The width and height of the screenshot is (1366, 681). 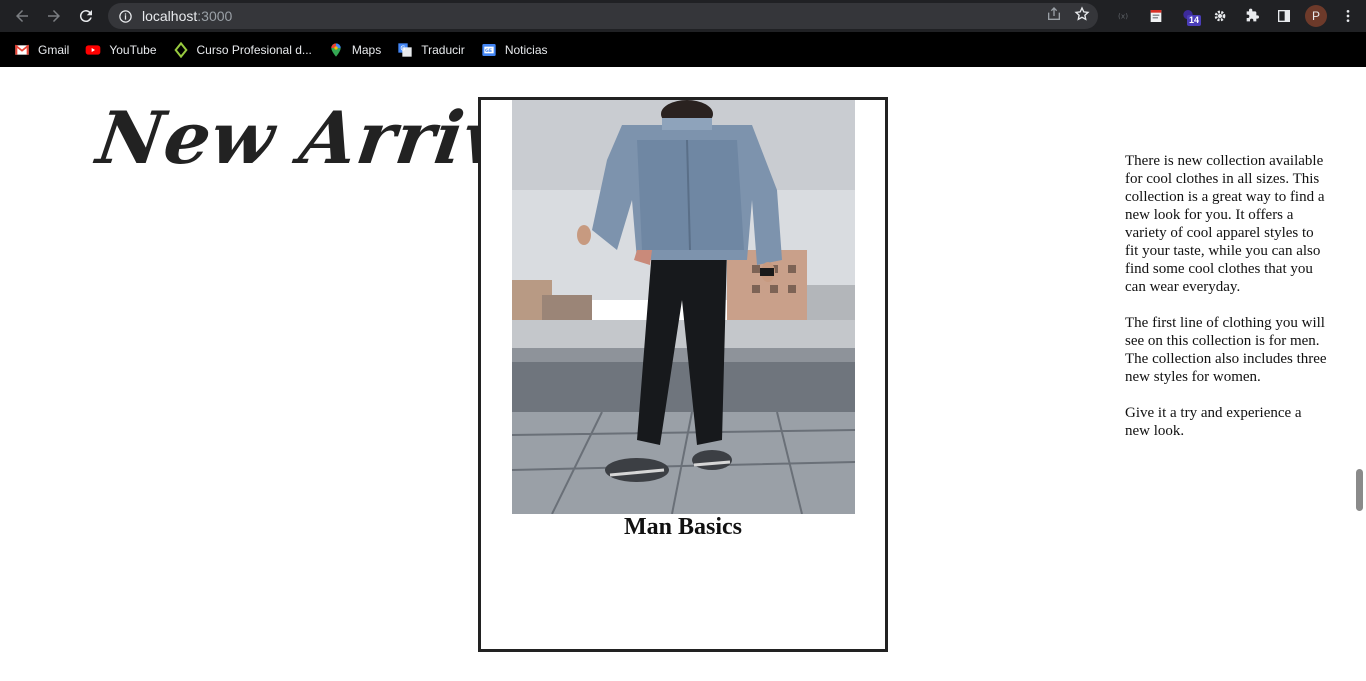 I want to click on bookmark-label: YouTube, so click(x=133, y=49).